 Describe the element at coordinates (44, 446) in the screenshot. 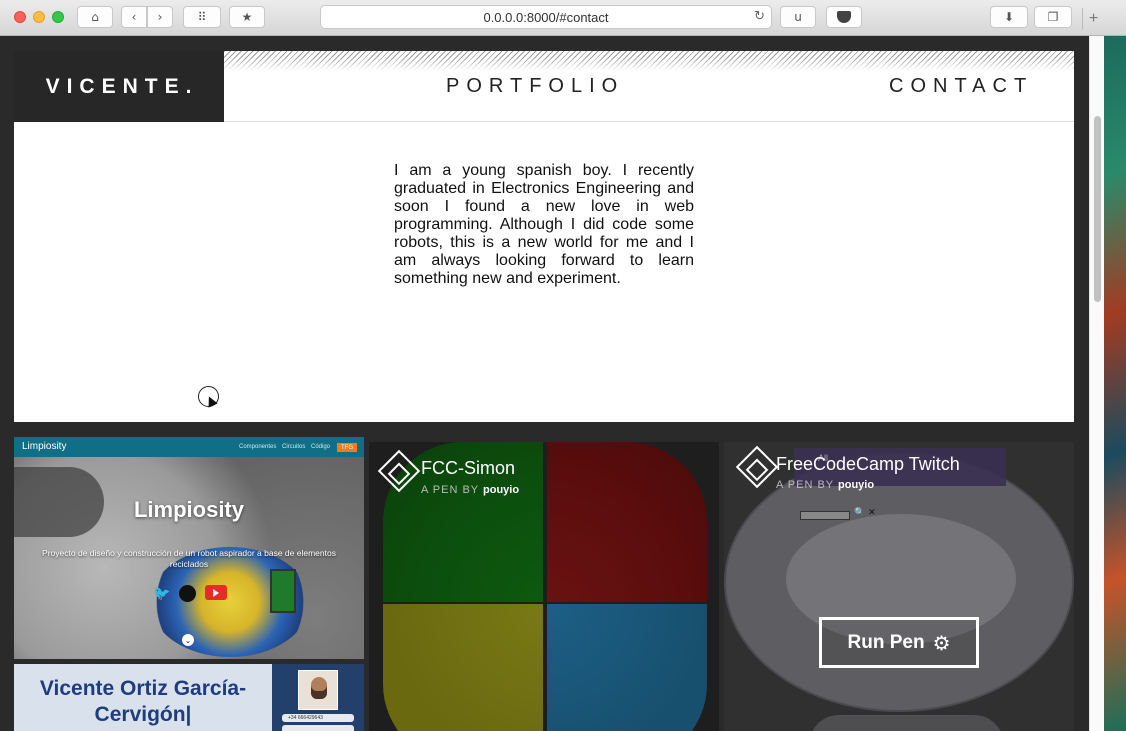

I see `limpiosity-brand: Limpiosity` at that location.